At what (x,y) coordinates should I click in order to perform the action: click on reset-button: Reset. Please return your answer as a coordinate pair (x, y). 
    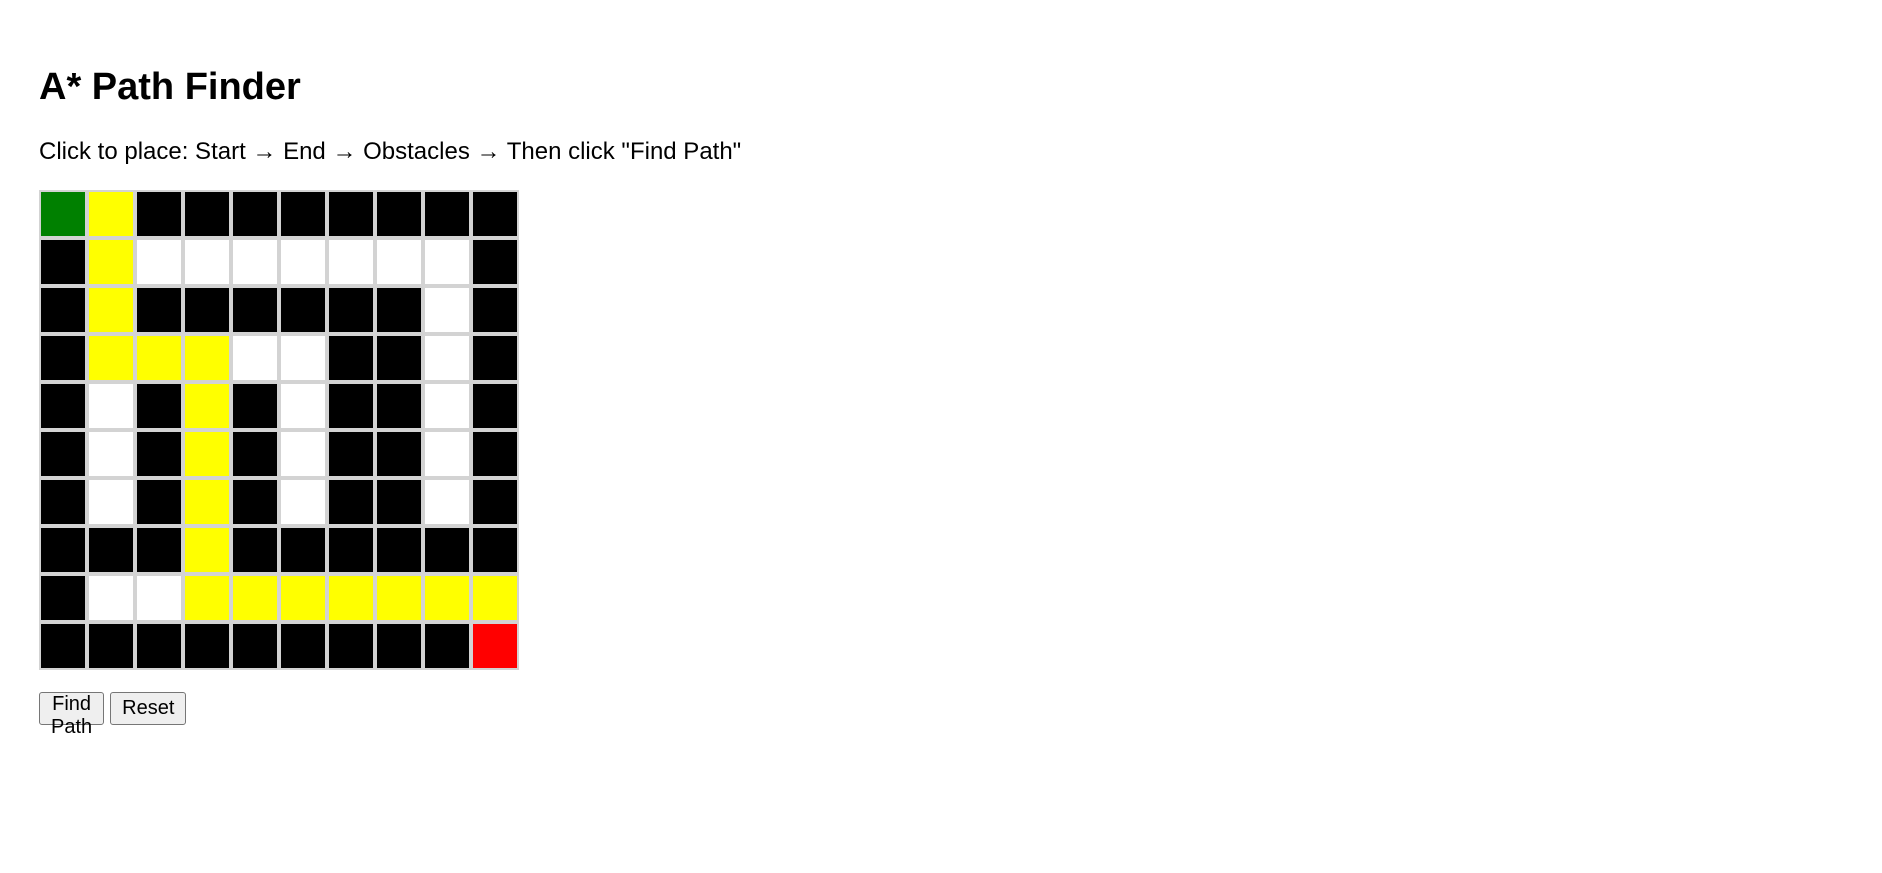
    Looking at the image, I should click on (148, 708).